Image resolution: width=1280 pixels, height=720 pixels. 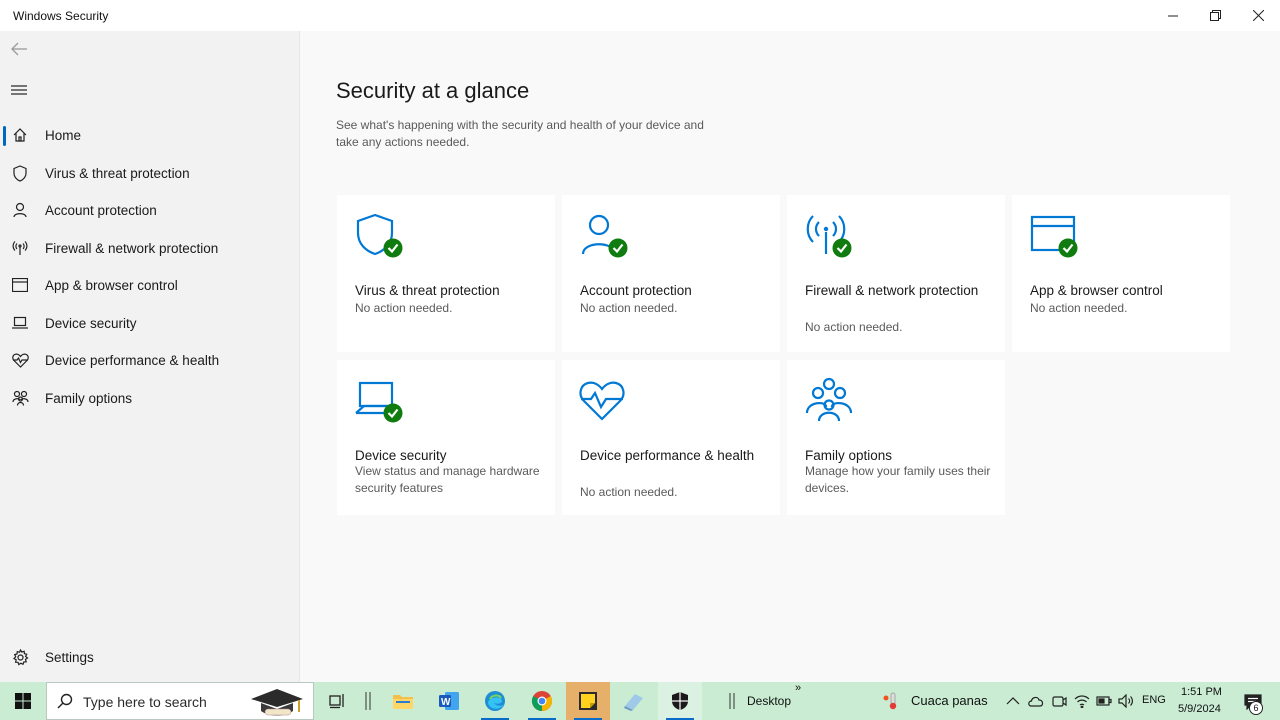 What do you see at coordinates (1126, 701) in the screenshot?
I see `volume-icon` at bounding box center [1126, 701].